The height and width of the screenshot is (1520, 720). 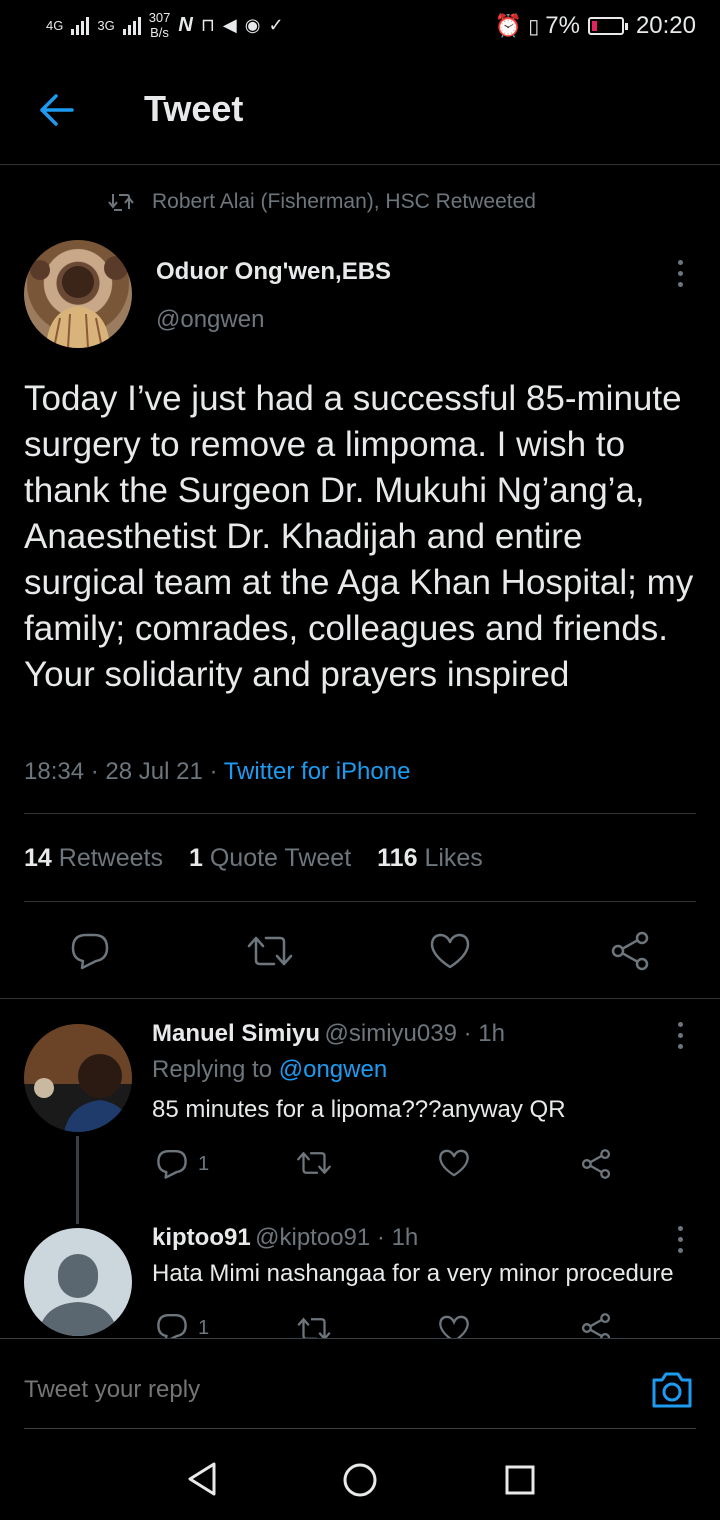 I want to click on quotes-stat: 1 Quote Tweet, so click(x=270, y=858).